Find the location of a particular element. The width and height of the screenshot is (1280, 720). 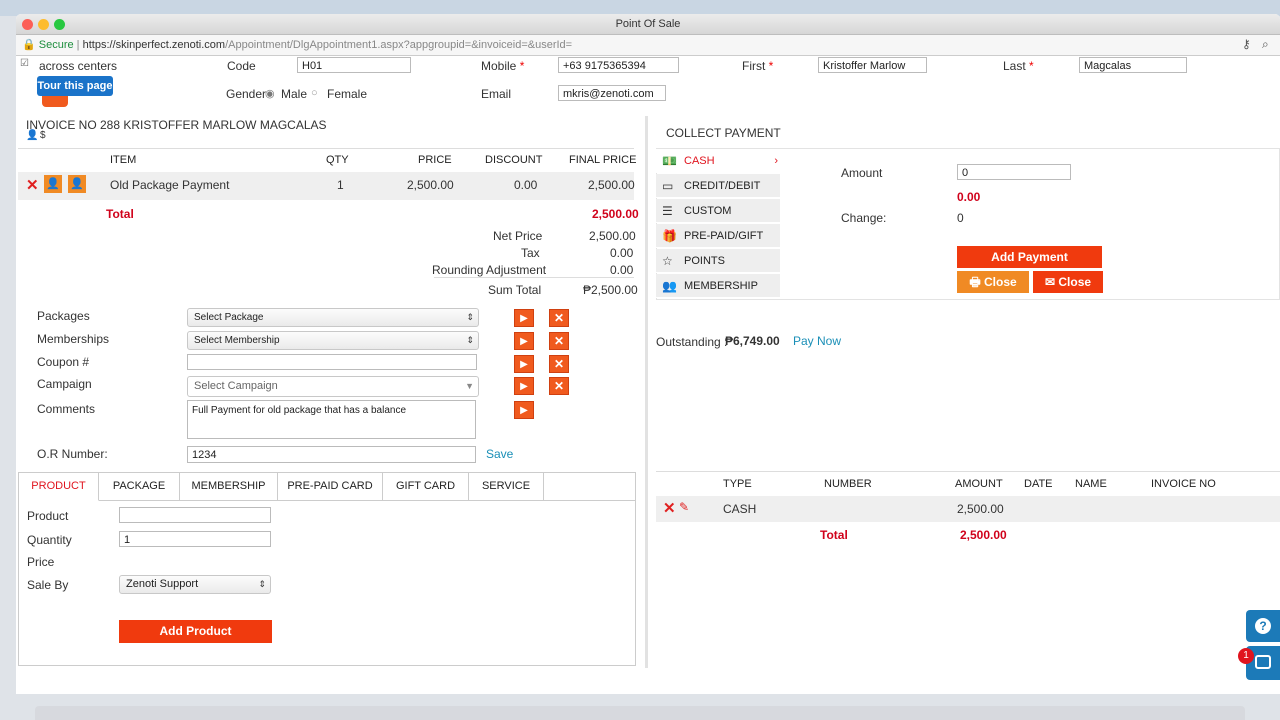

campaign-go-button: ▶ is located at coordinates (524, 386).